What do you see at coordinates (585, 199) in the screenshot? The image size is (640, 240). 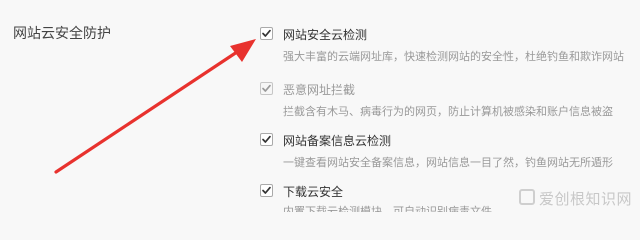 I see `watermark-text: 爱创根知识网` at bounding box center [585, 199].